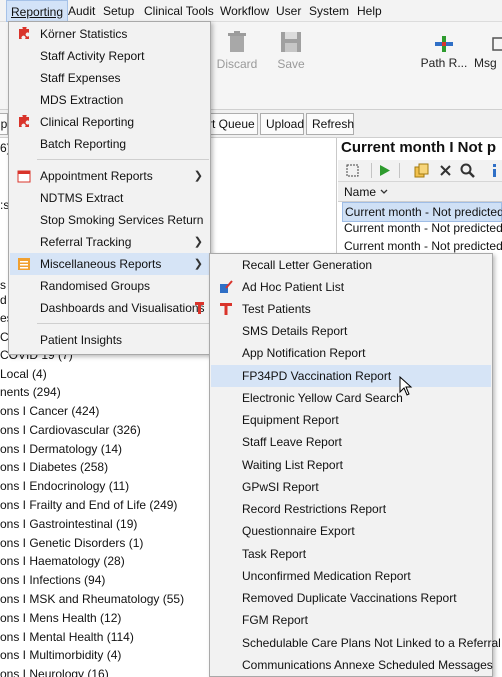  What do you see at coordinates (109, 100) in the screenshot?
I see `menu-item-mds-extraction: MDS Extraction` at bounding box center [109, 100].